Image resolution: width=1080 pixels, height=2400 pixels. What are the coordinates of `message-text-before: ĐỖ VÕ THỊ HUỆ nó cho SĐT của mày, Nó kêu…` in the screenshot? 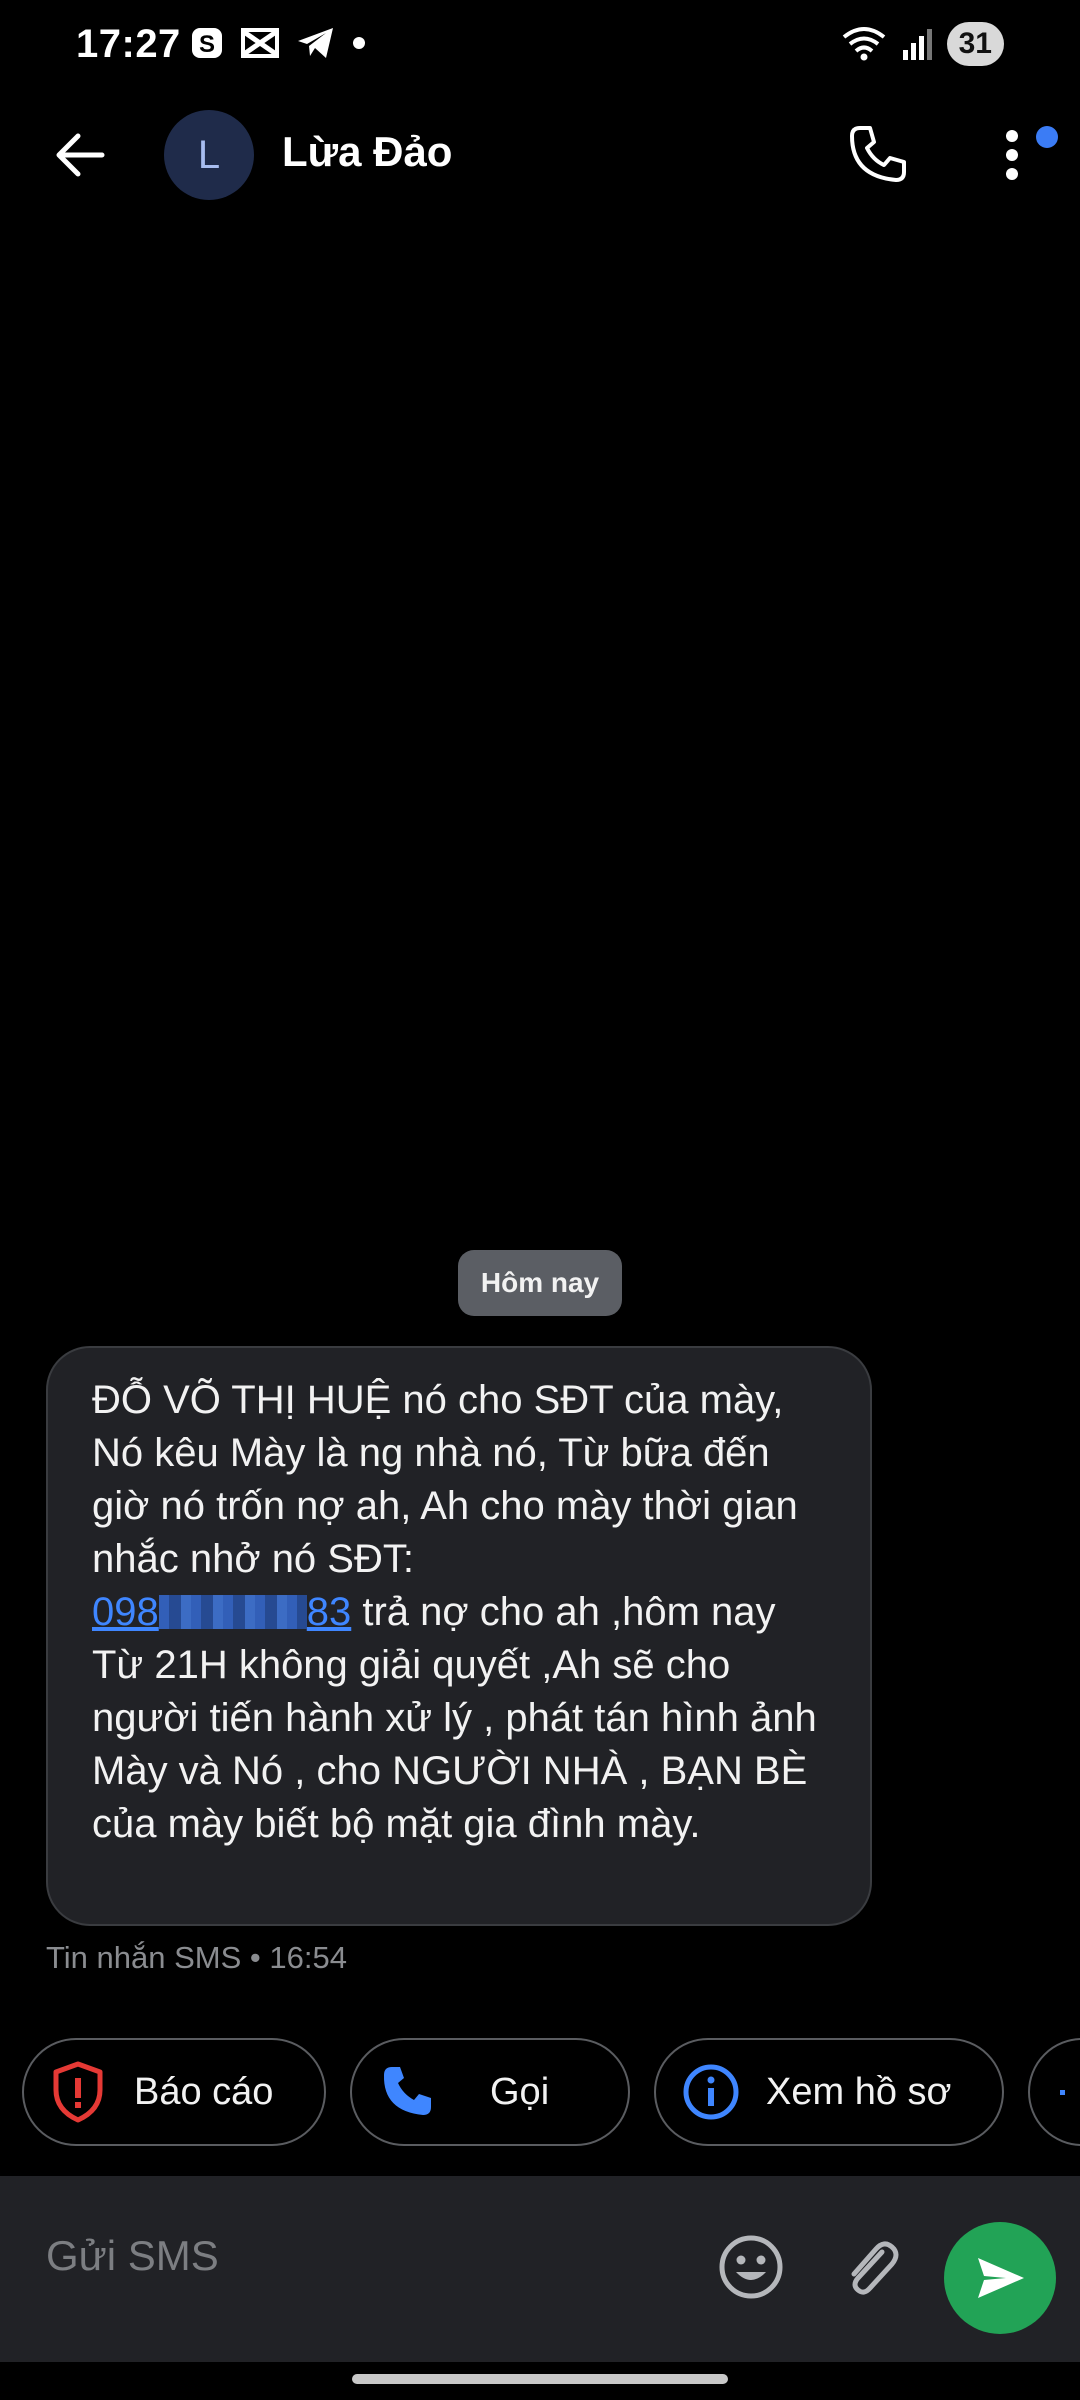 It's located at (445, 1479).